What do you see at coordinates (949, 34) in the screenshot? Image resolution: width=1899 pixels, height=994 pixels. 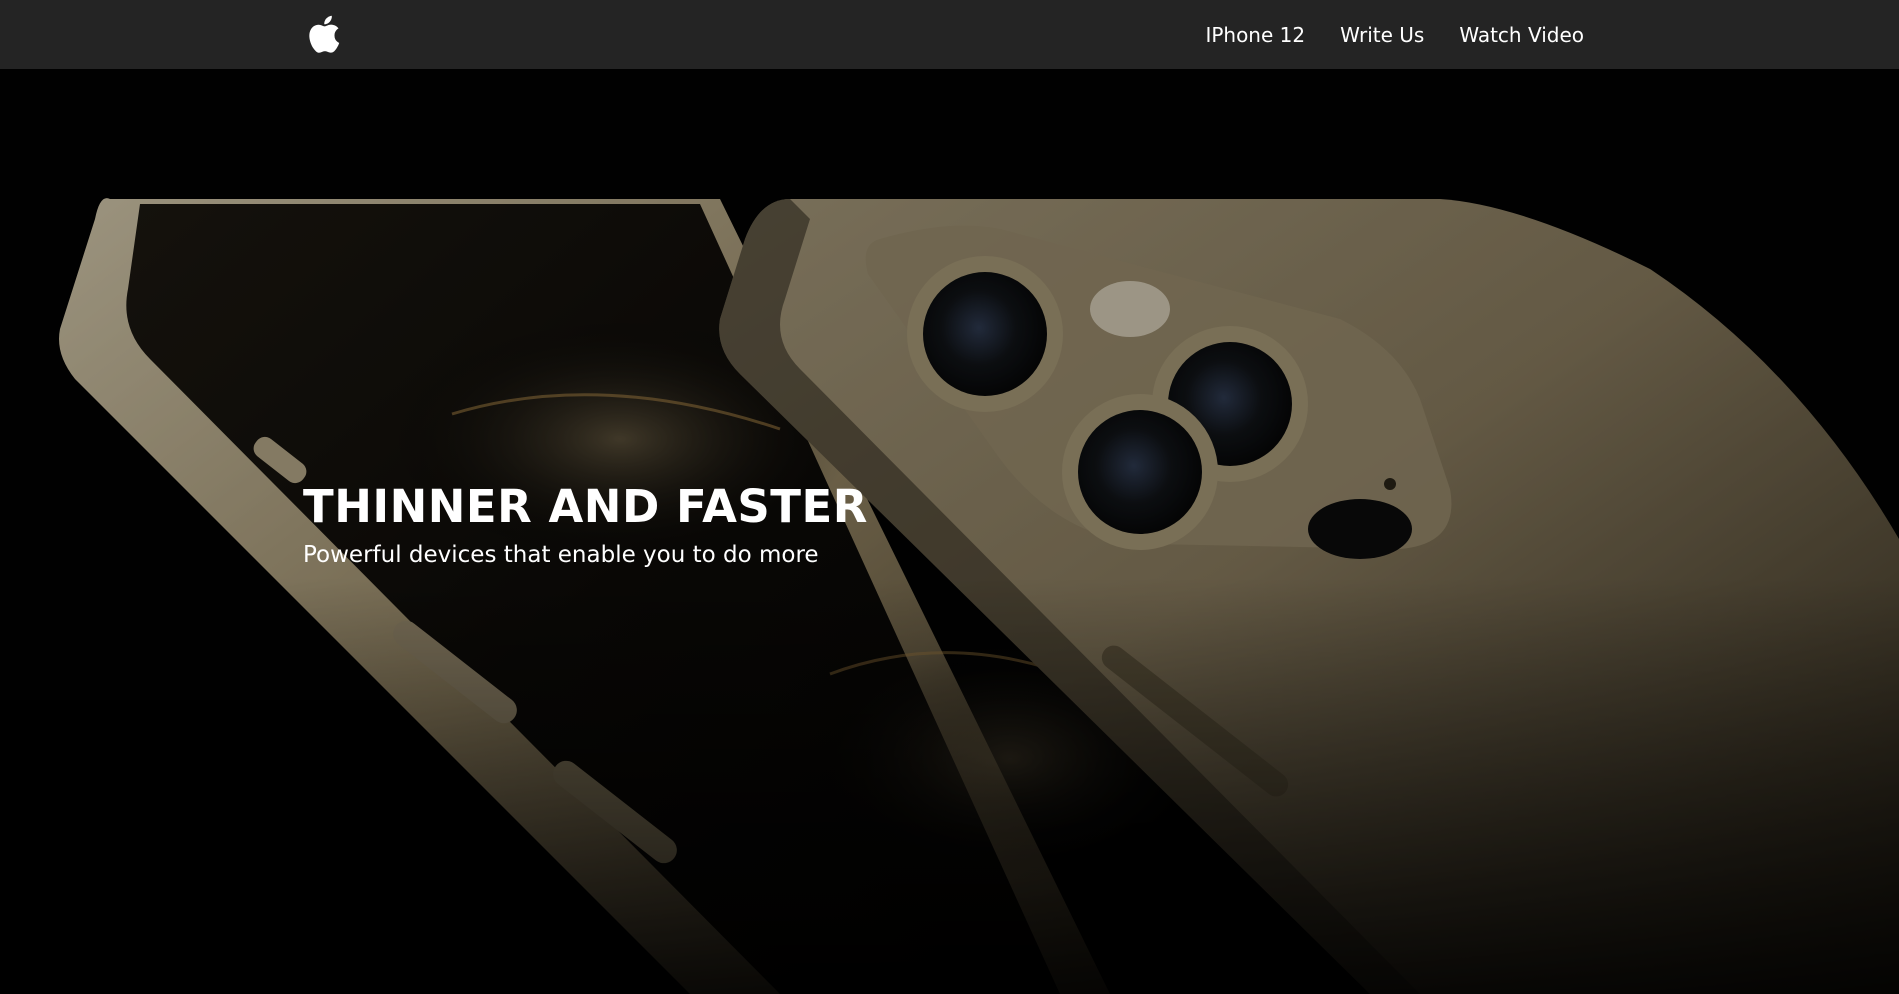 I see `top-navbar: IPhone 12 Write Us Watch Video` at bounding box center [949, 34].